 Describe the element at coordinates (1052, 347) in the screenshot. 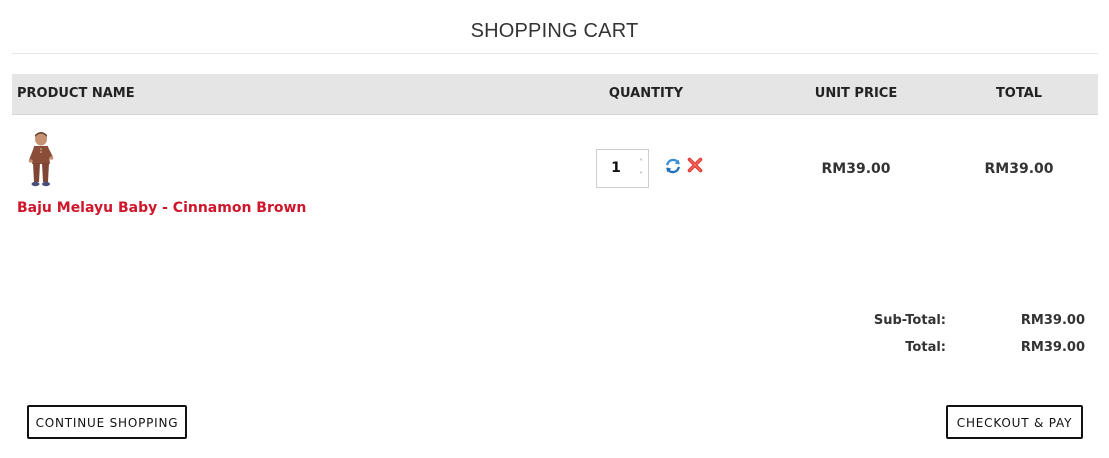

I see `total-value: RM39.00` at that location.